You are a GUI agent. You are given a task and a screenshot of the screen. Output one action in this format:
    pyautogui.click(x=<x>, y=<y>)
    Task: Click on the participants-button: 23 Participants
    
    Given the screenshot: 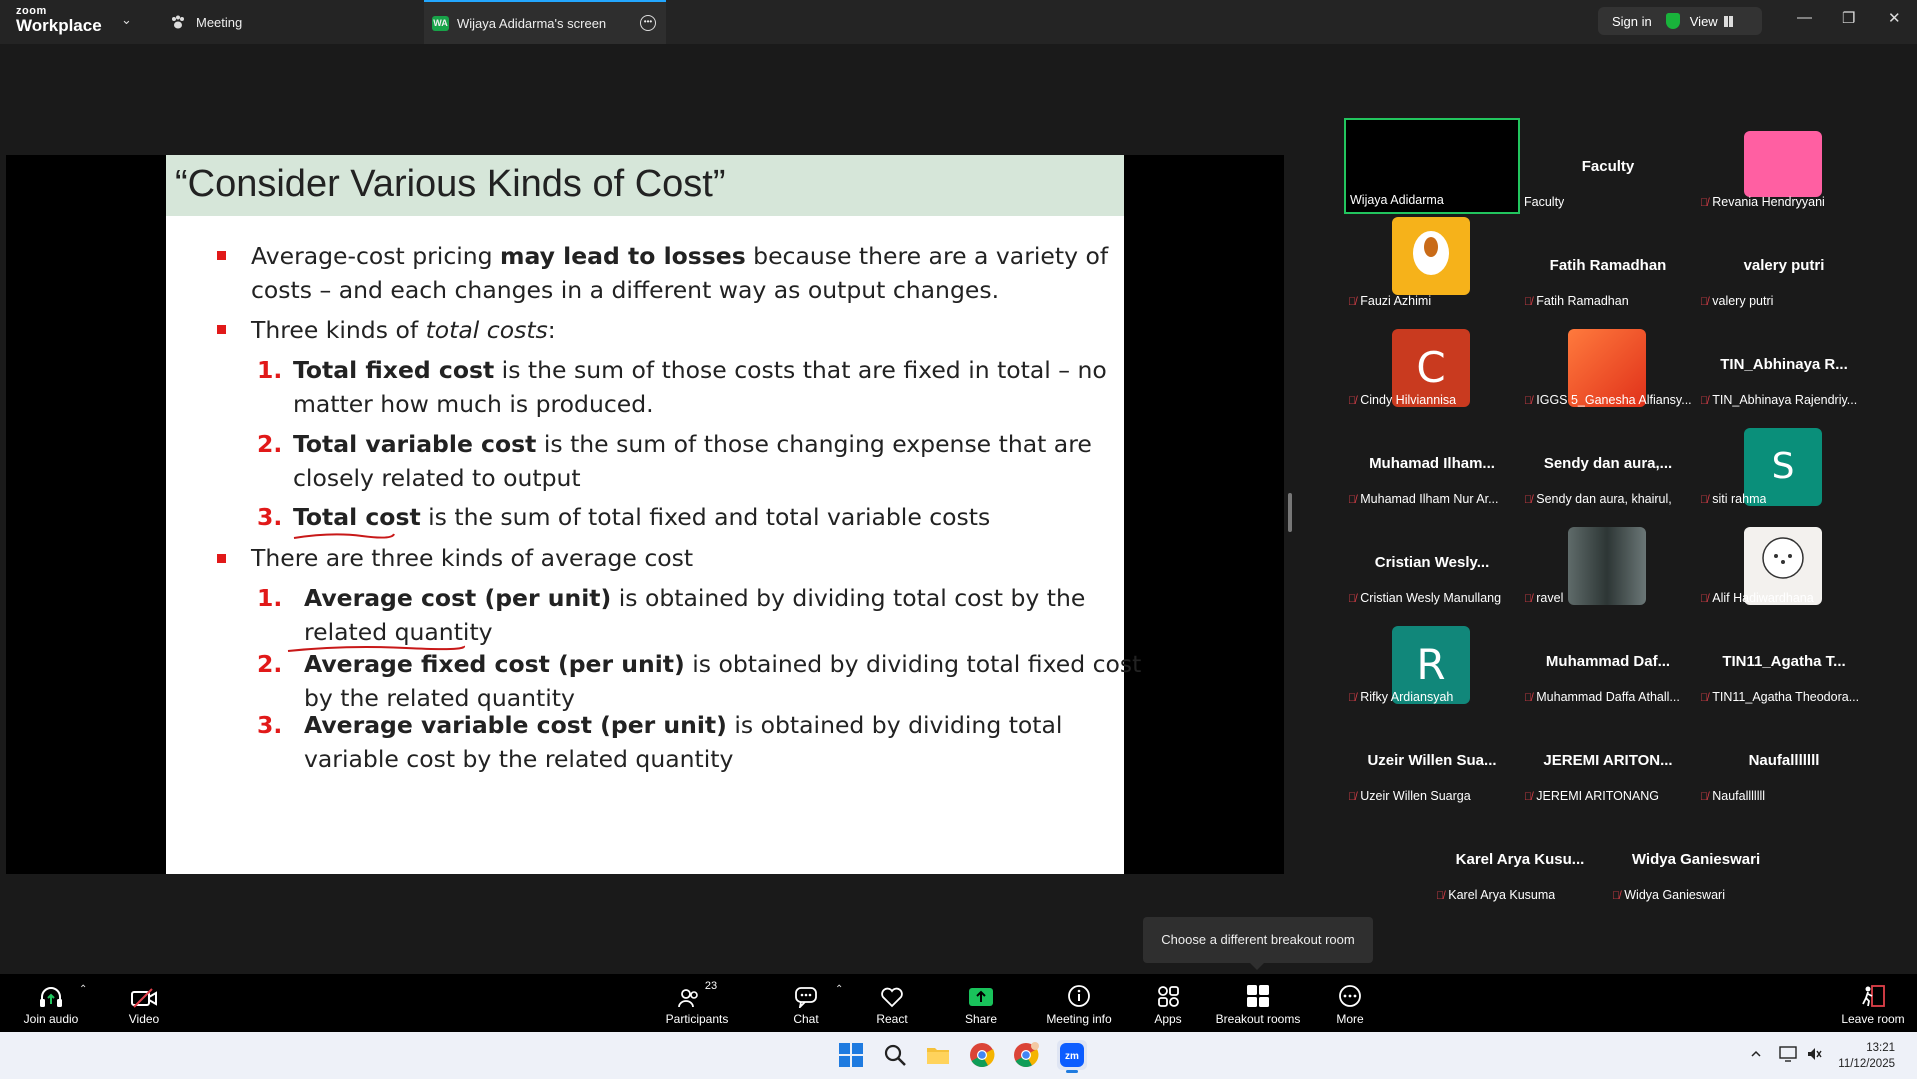 What is the action you would take?
    pyautogui.click(x=697, y=1003)
    